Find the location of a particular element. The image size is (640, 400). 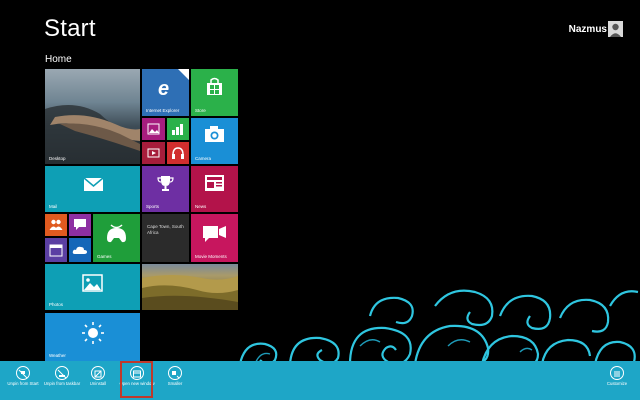

tile-internet-explorer: e Internet Explorer is located at coordinates (165, 92).